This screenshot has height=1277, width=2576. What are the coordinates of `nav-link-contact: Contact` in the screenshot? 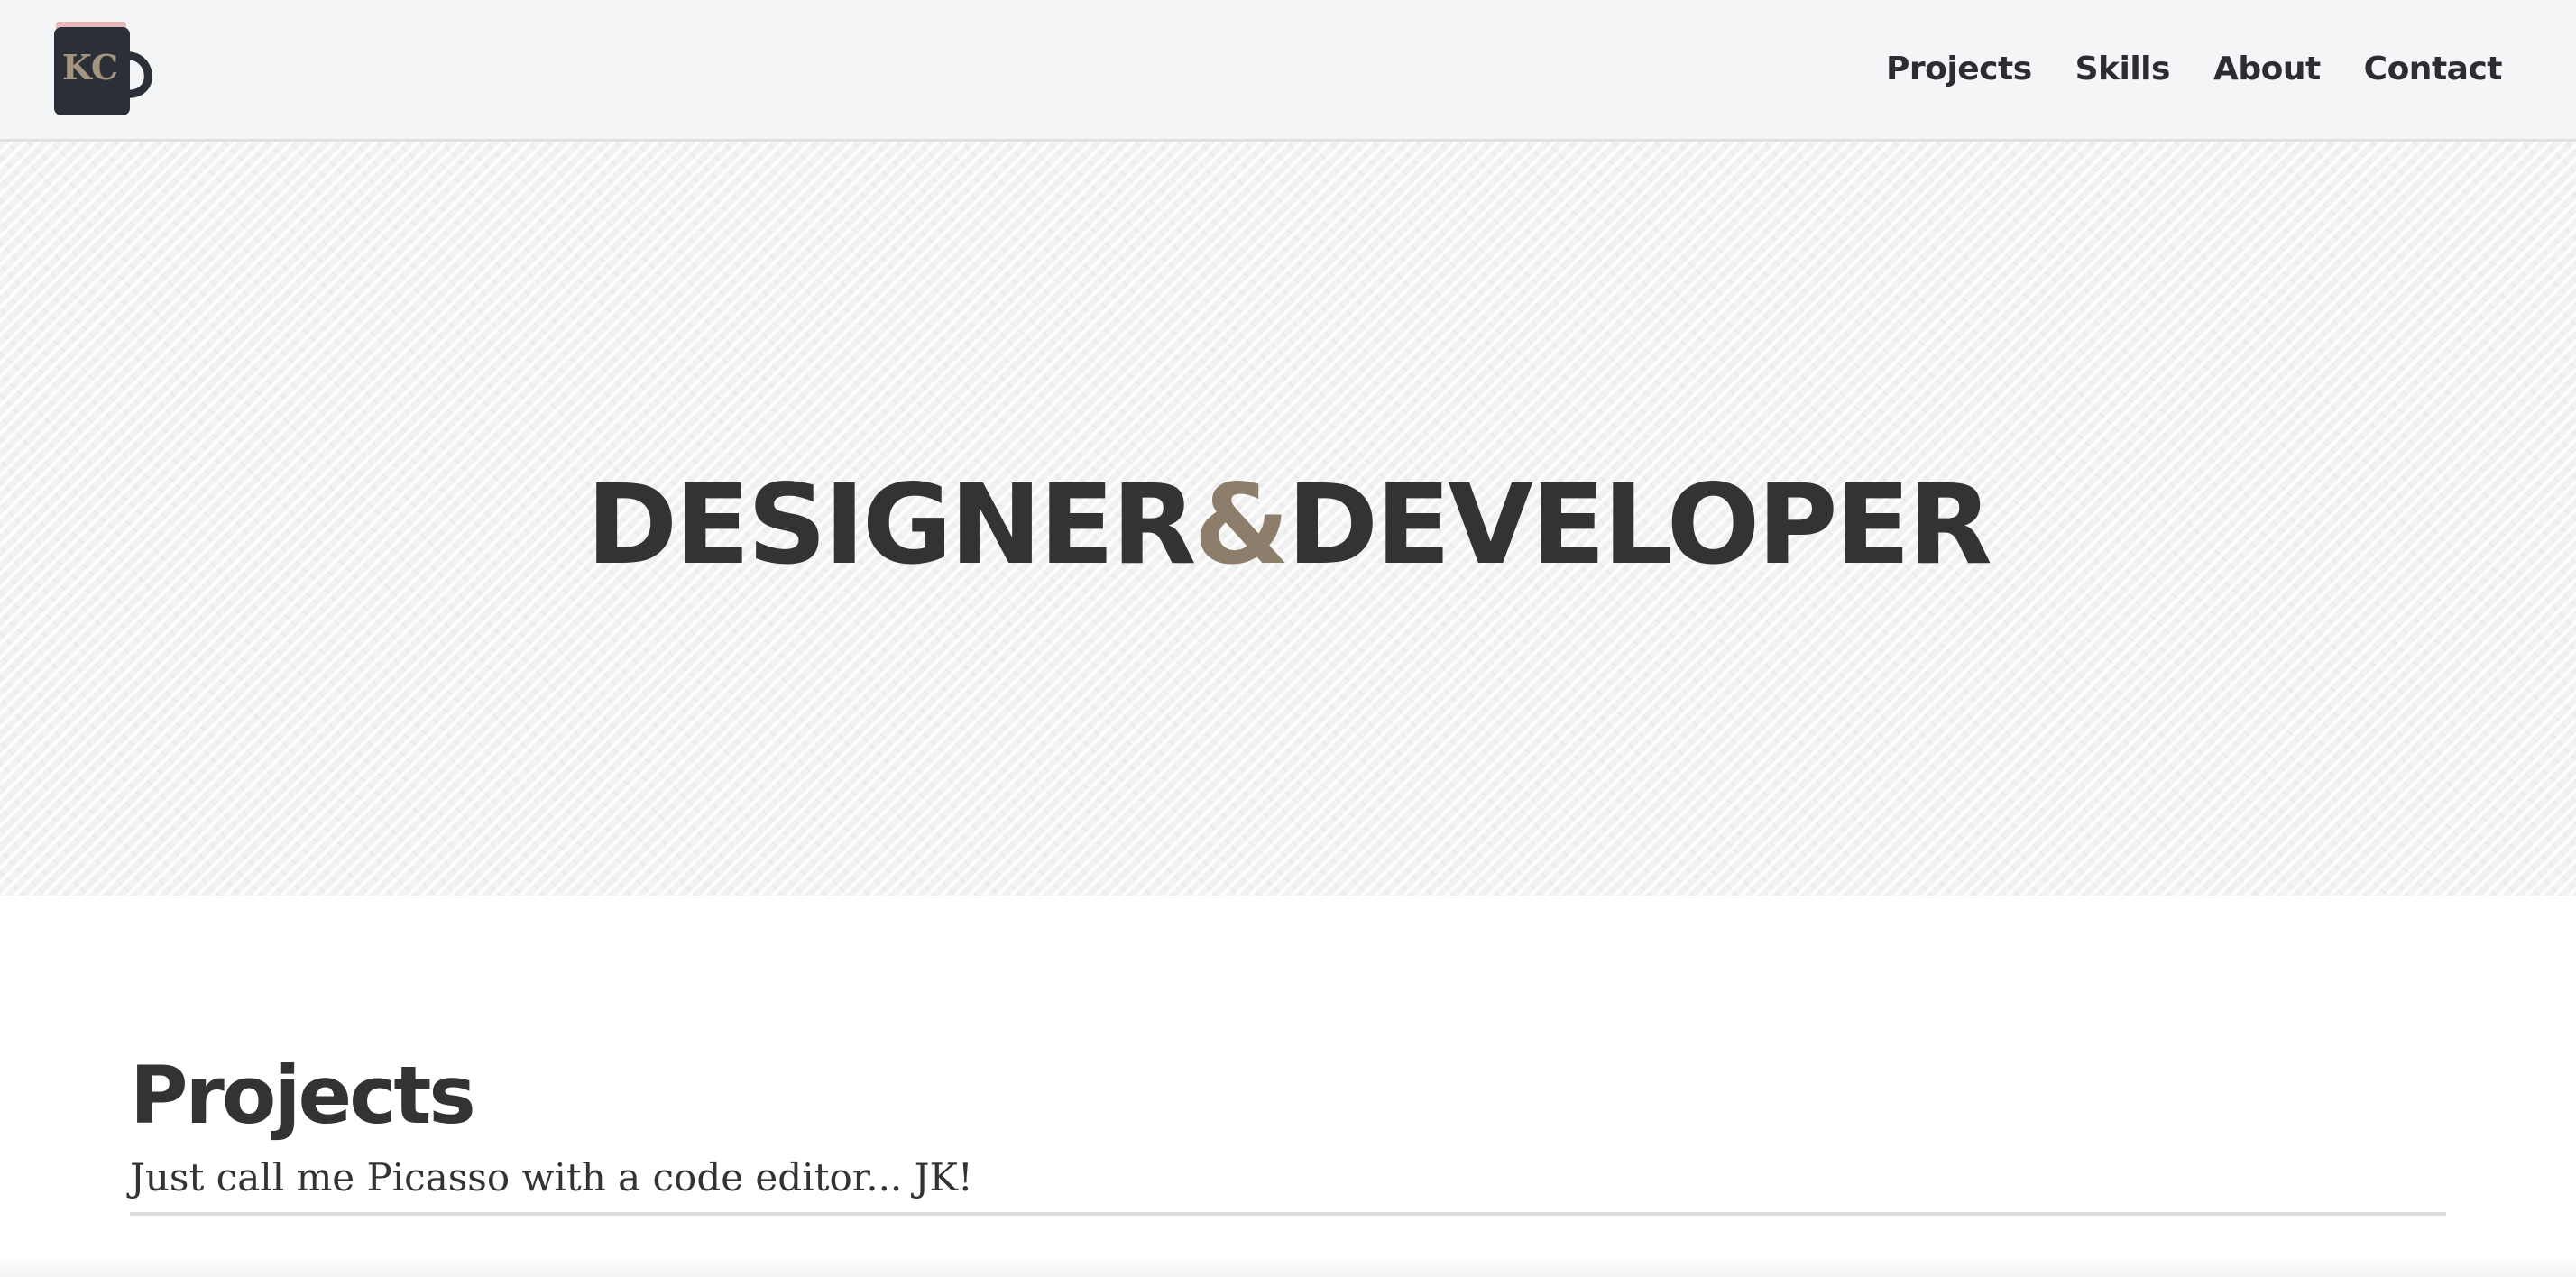 It's located at (2433, 69).